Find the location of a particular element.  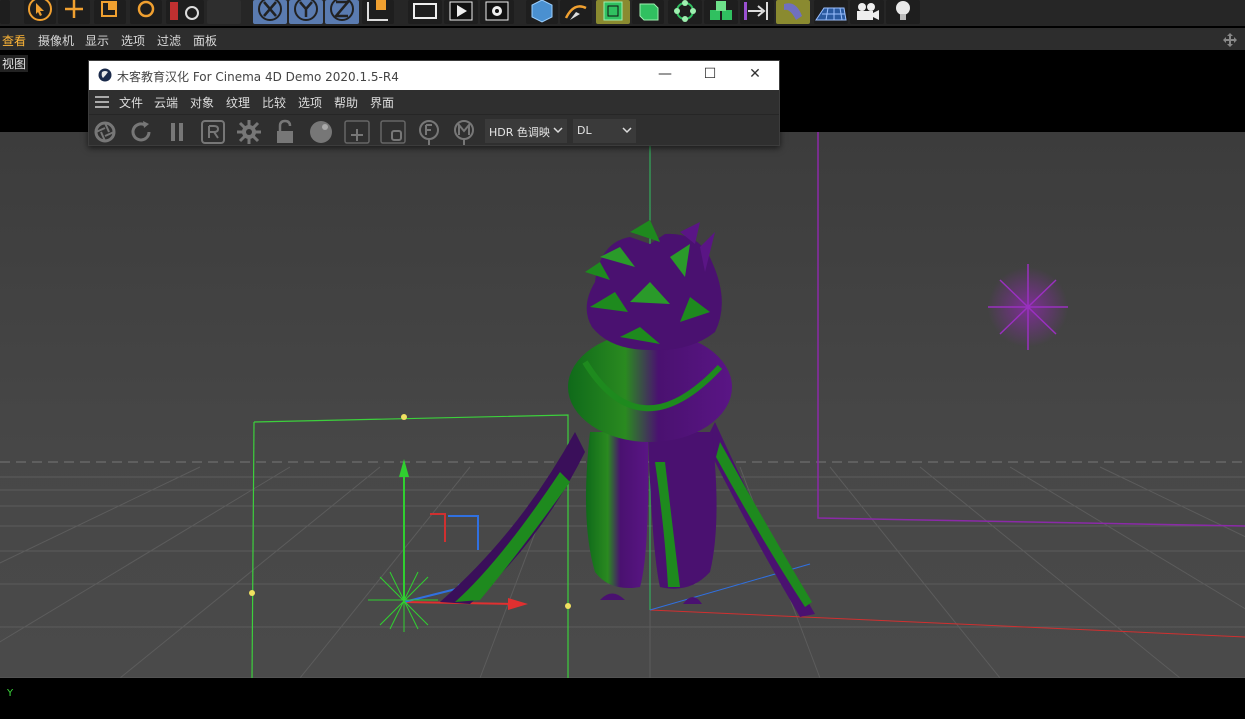

window-menubar: 文件 云端 对象 纹理 比较 选项 帮助 界面 is located at coordinates (434, 102).